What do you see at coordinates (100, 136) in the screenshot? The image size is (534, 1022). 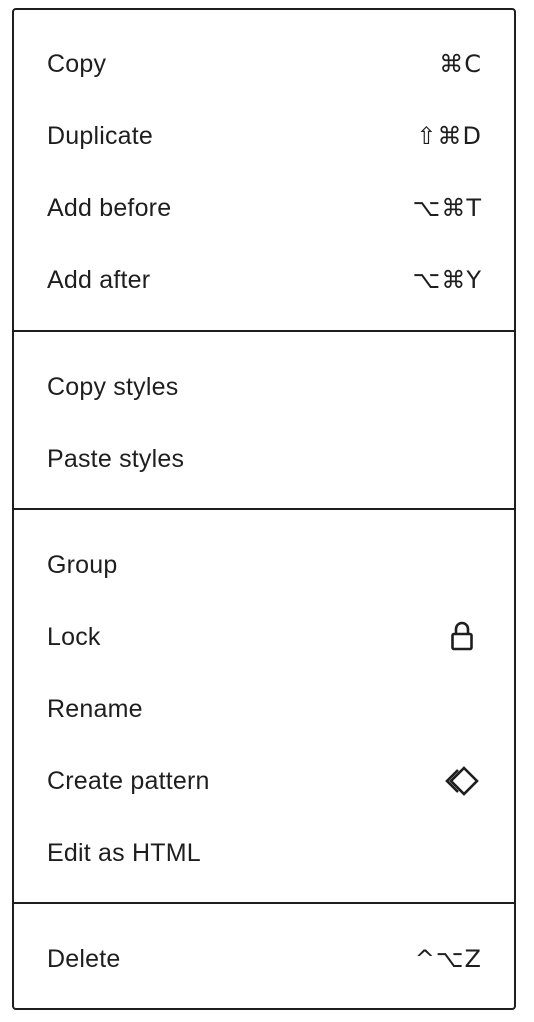 I see `menu-item-label: Duplicate` at bounding box center [100, 136].